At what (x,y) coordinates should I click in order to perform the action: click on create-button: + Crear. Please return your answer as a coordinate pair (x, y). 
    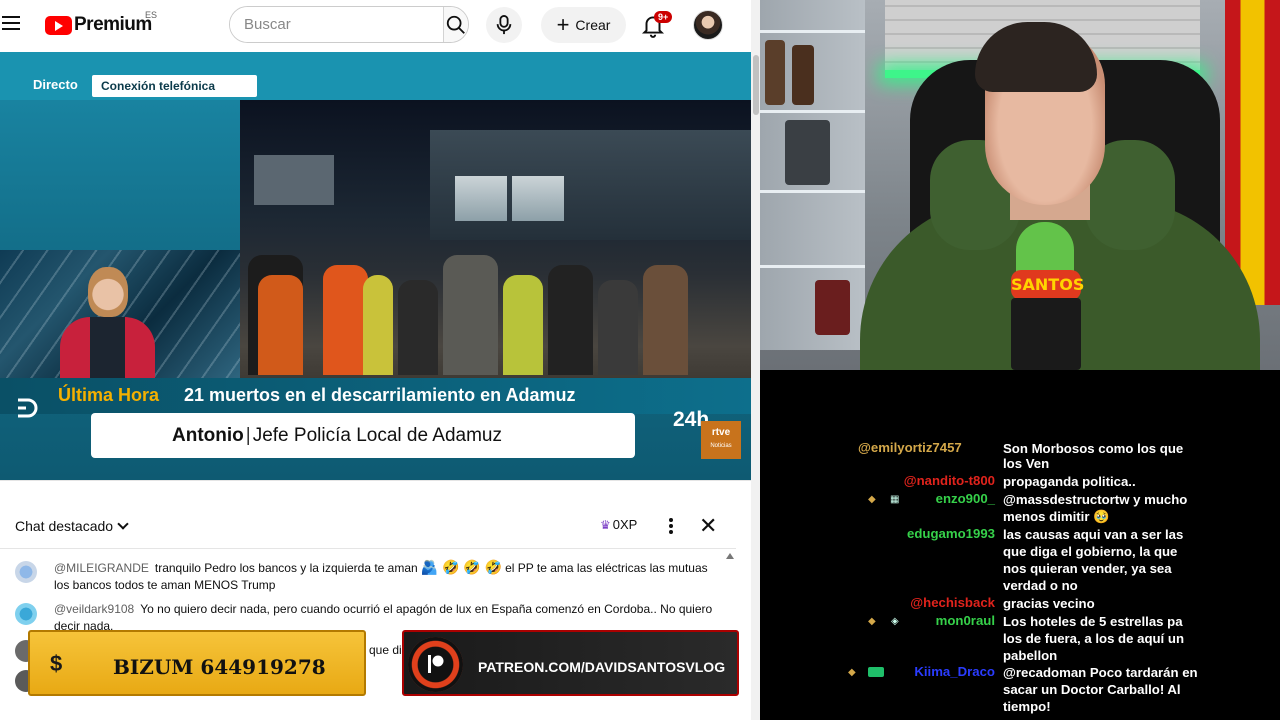
    Looking at the image, I should click on (583, 25).